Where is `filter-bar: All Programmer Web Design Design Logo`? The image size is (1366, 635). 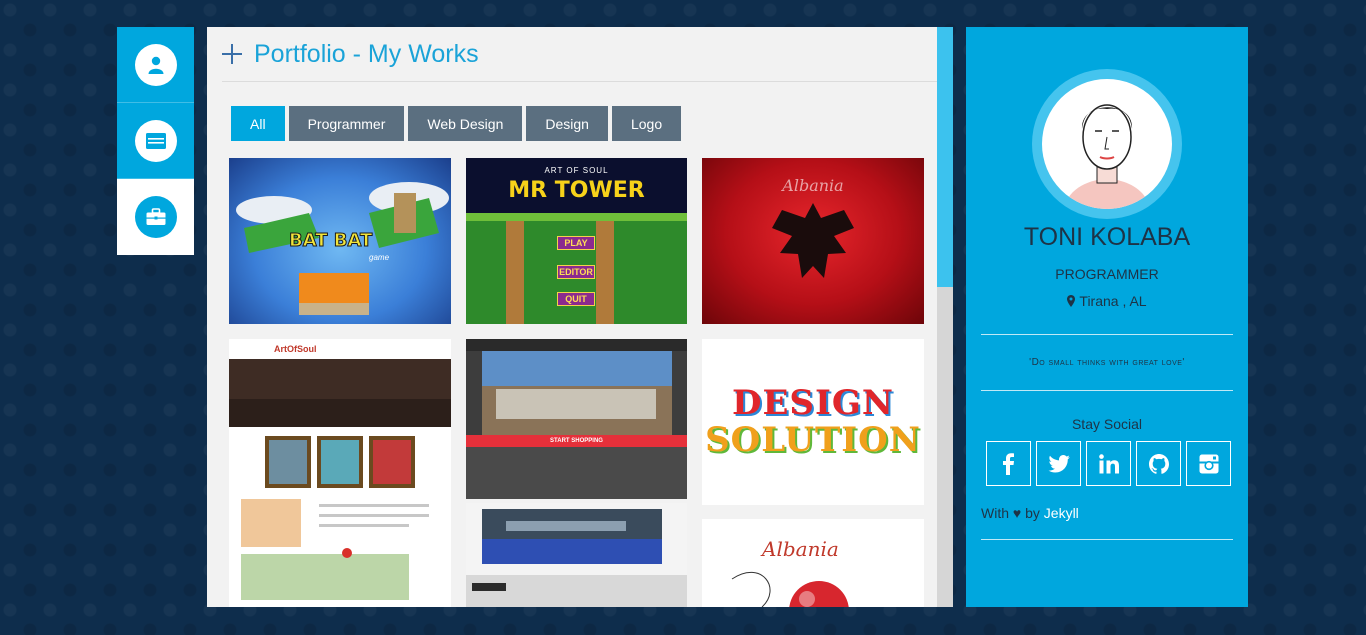 filter-bar: All Programmer Web Design Design Logo is located at coordinates (456, 123).